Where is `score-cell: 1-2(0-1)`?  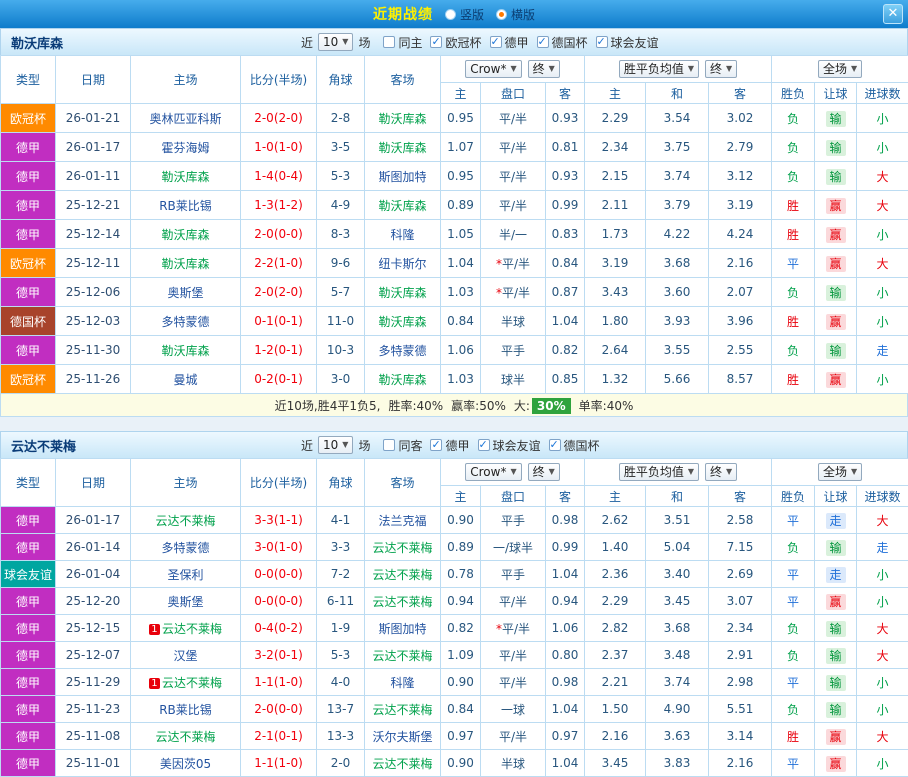 score-cell: 1-2(0-1) is located at coordinates (279, 350).